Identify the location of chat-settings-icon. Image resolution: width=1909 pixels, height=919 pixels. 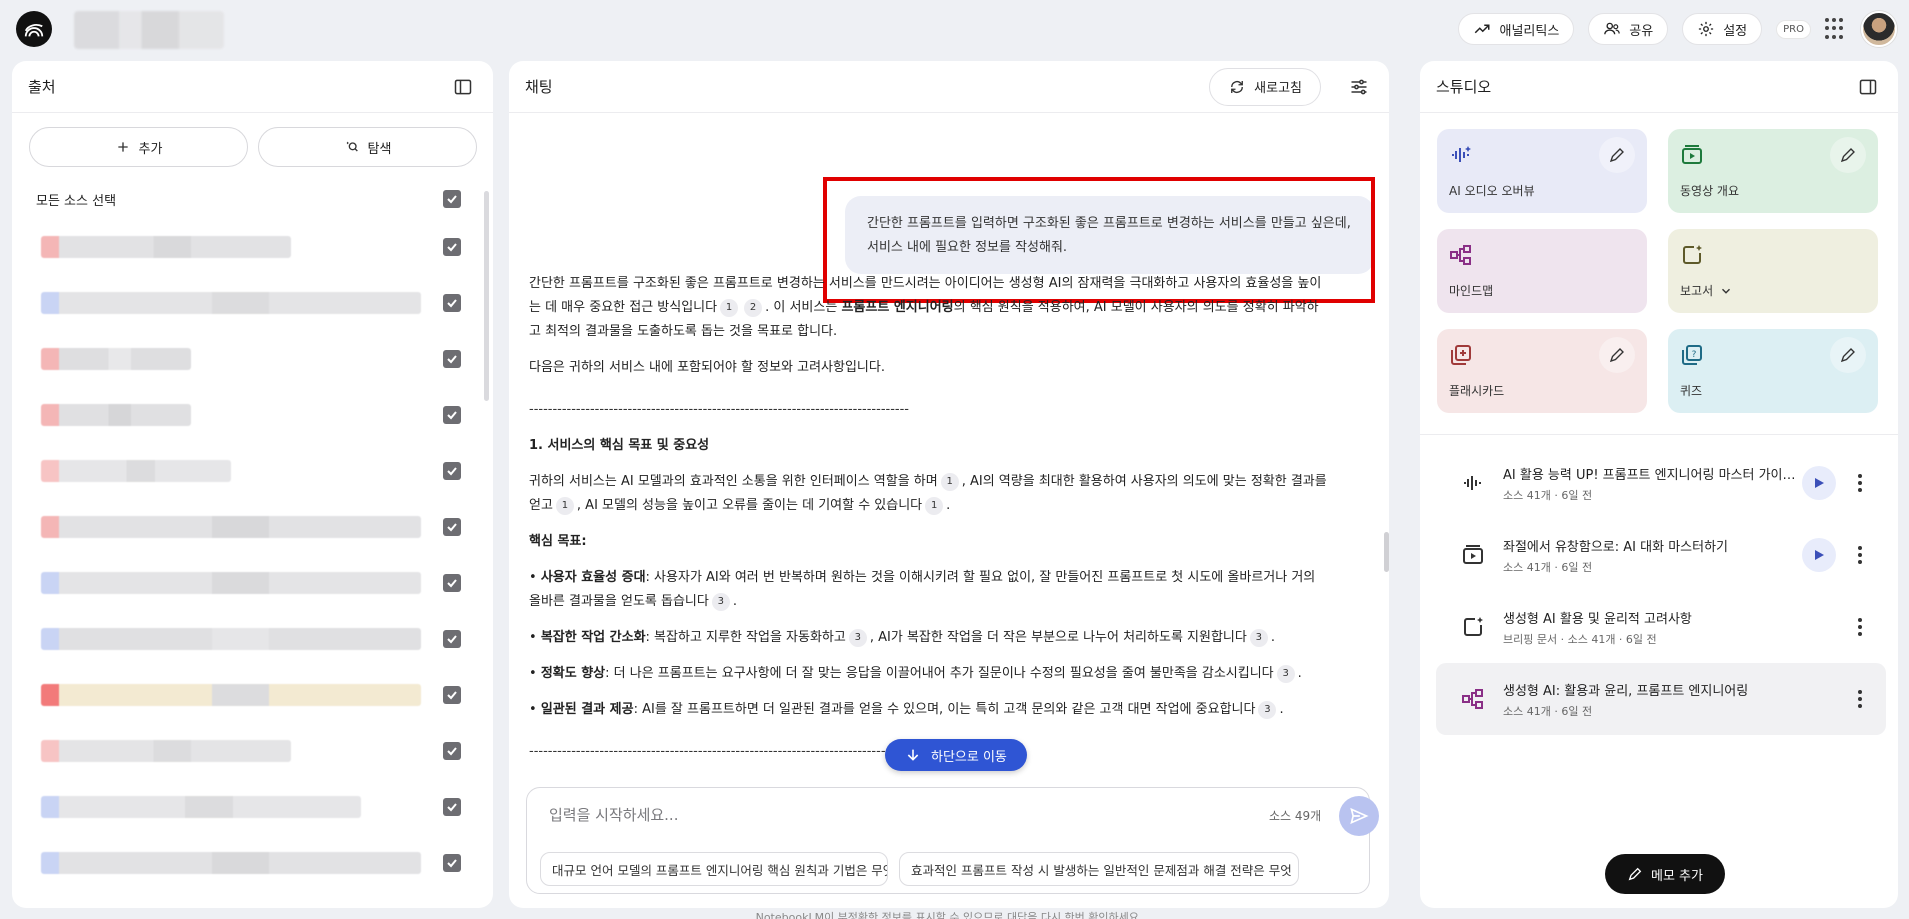
(1359, 87).